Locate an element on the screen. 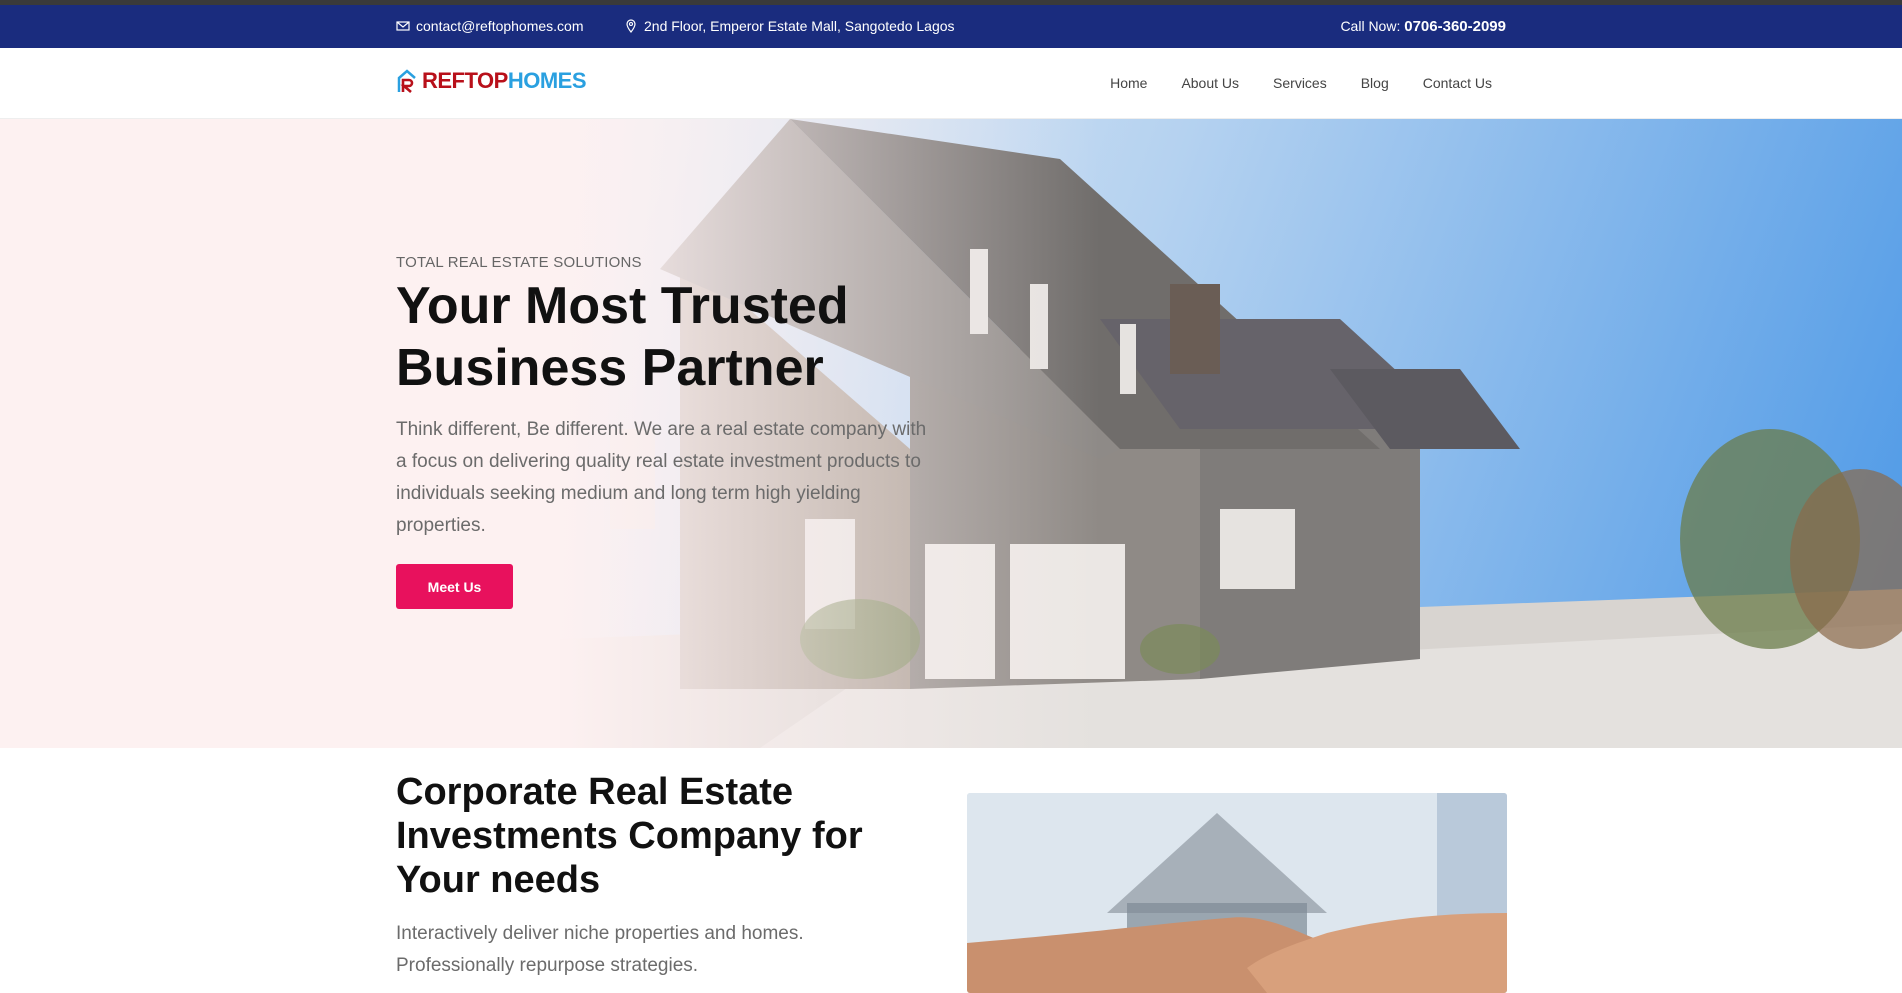  meet-us-button: Meet Us is located at coordinates (454, 586).